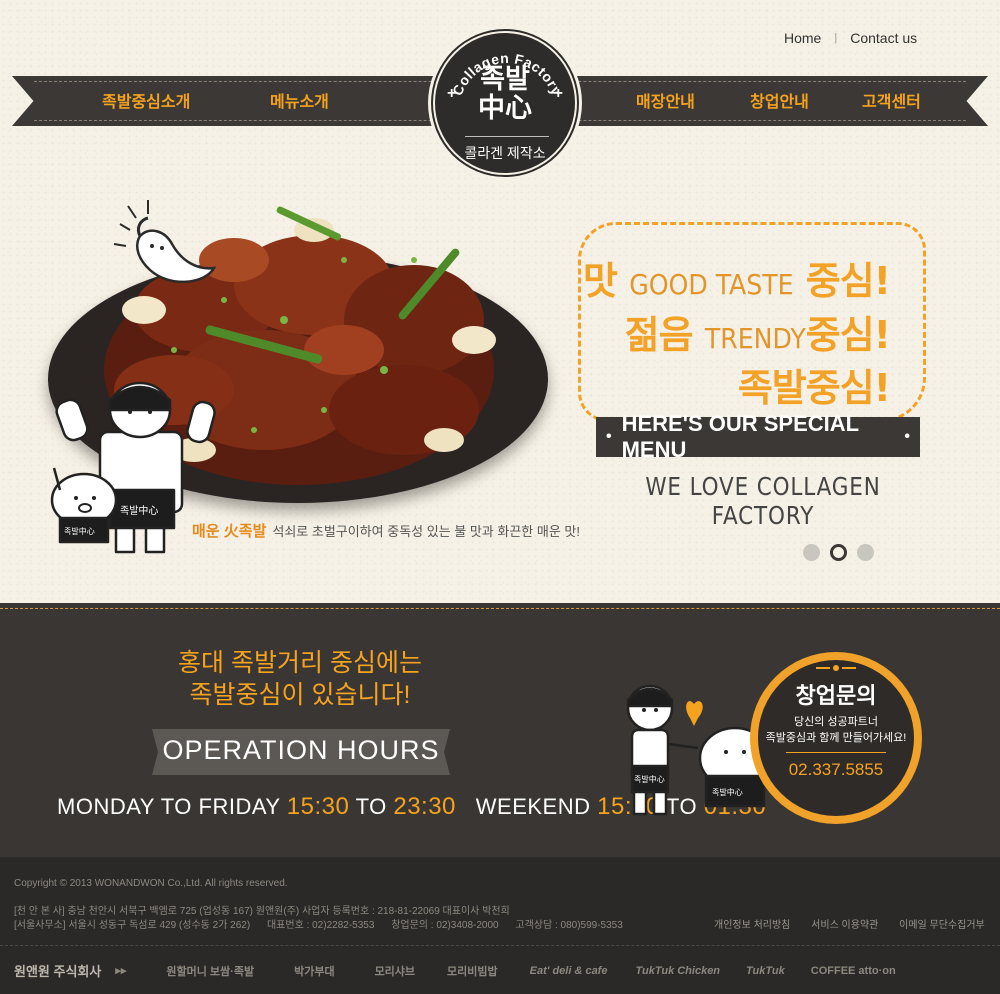 The height and width of the screenshot is (994, 1000). Describe the element at coordinates (677, 971) in the screenshot. I see `brand-tuktuk-chicken: TukTuk Chicken` at that location.